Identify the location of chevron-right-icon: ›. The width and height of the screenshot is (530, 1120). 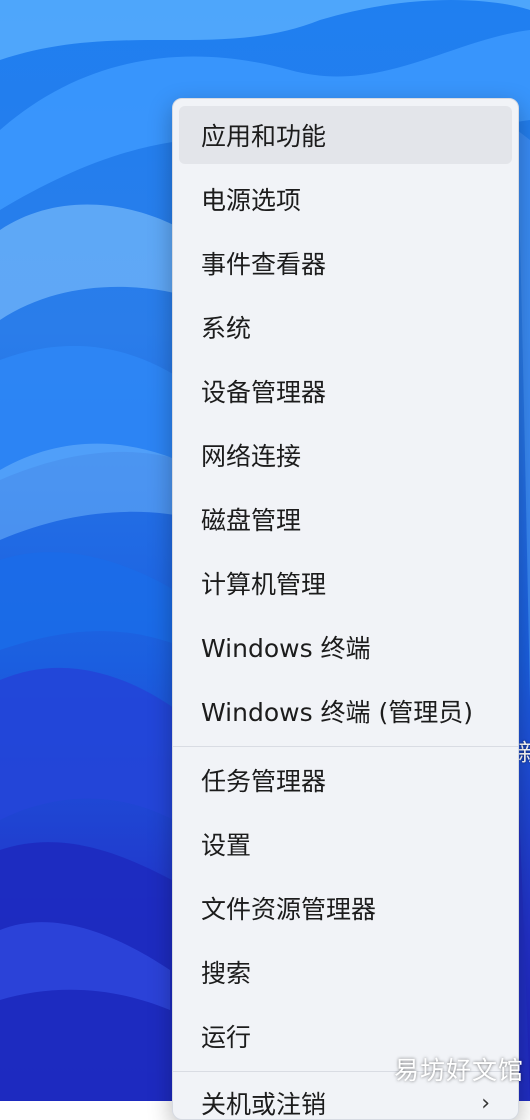
(485, 1103).